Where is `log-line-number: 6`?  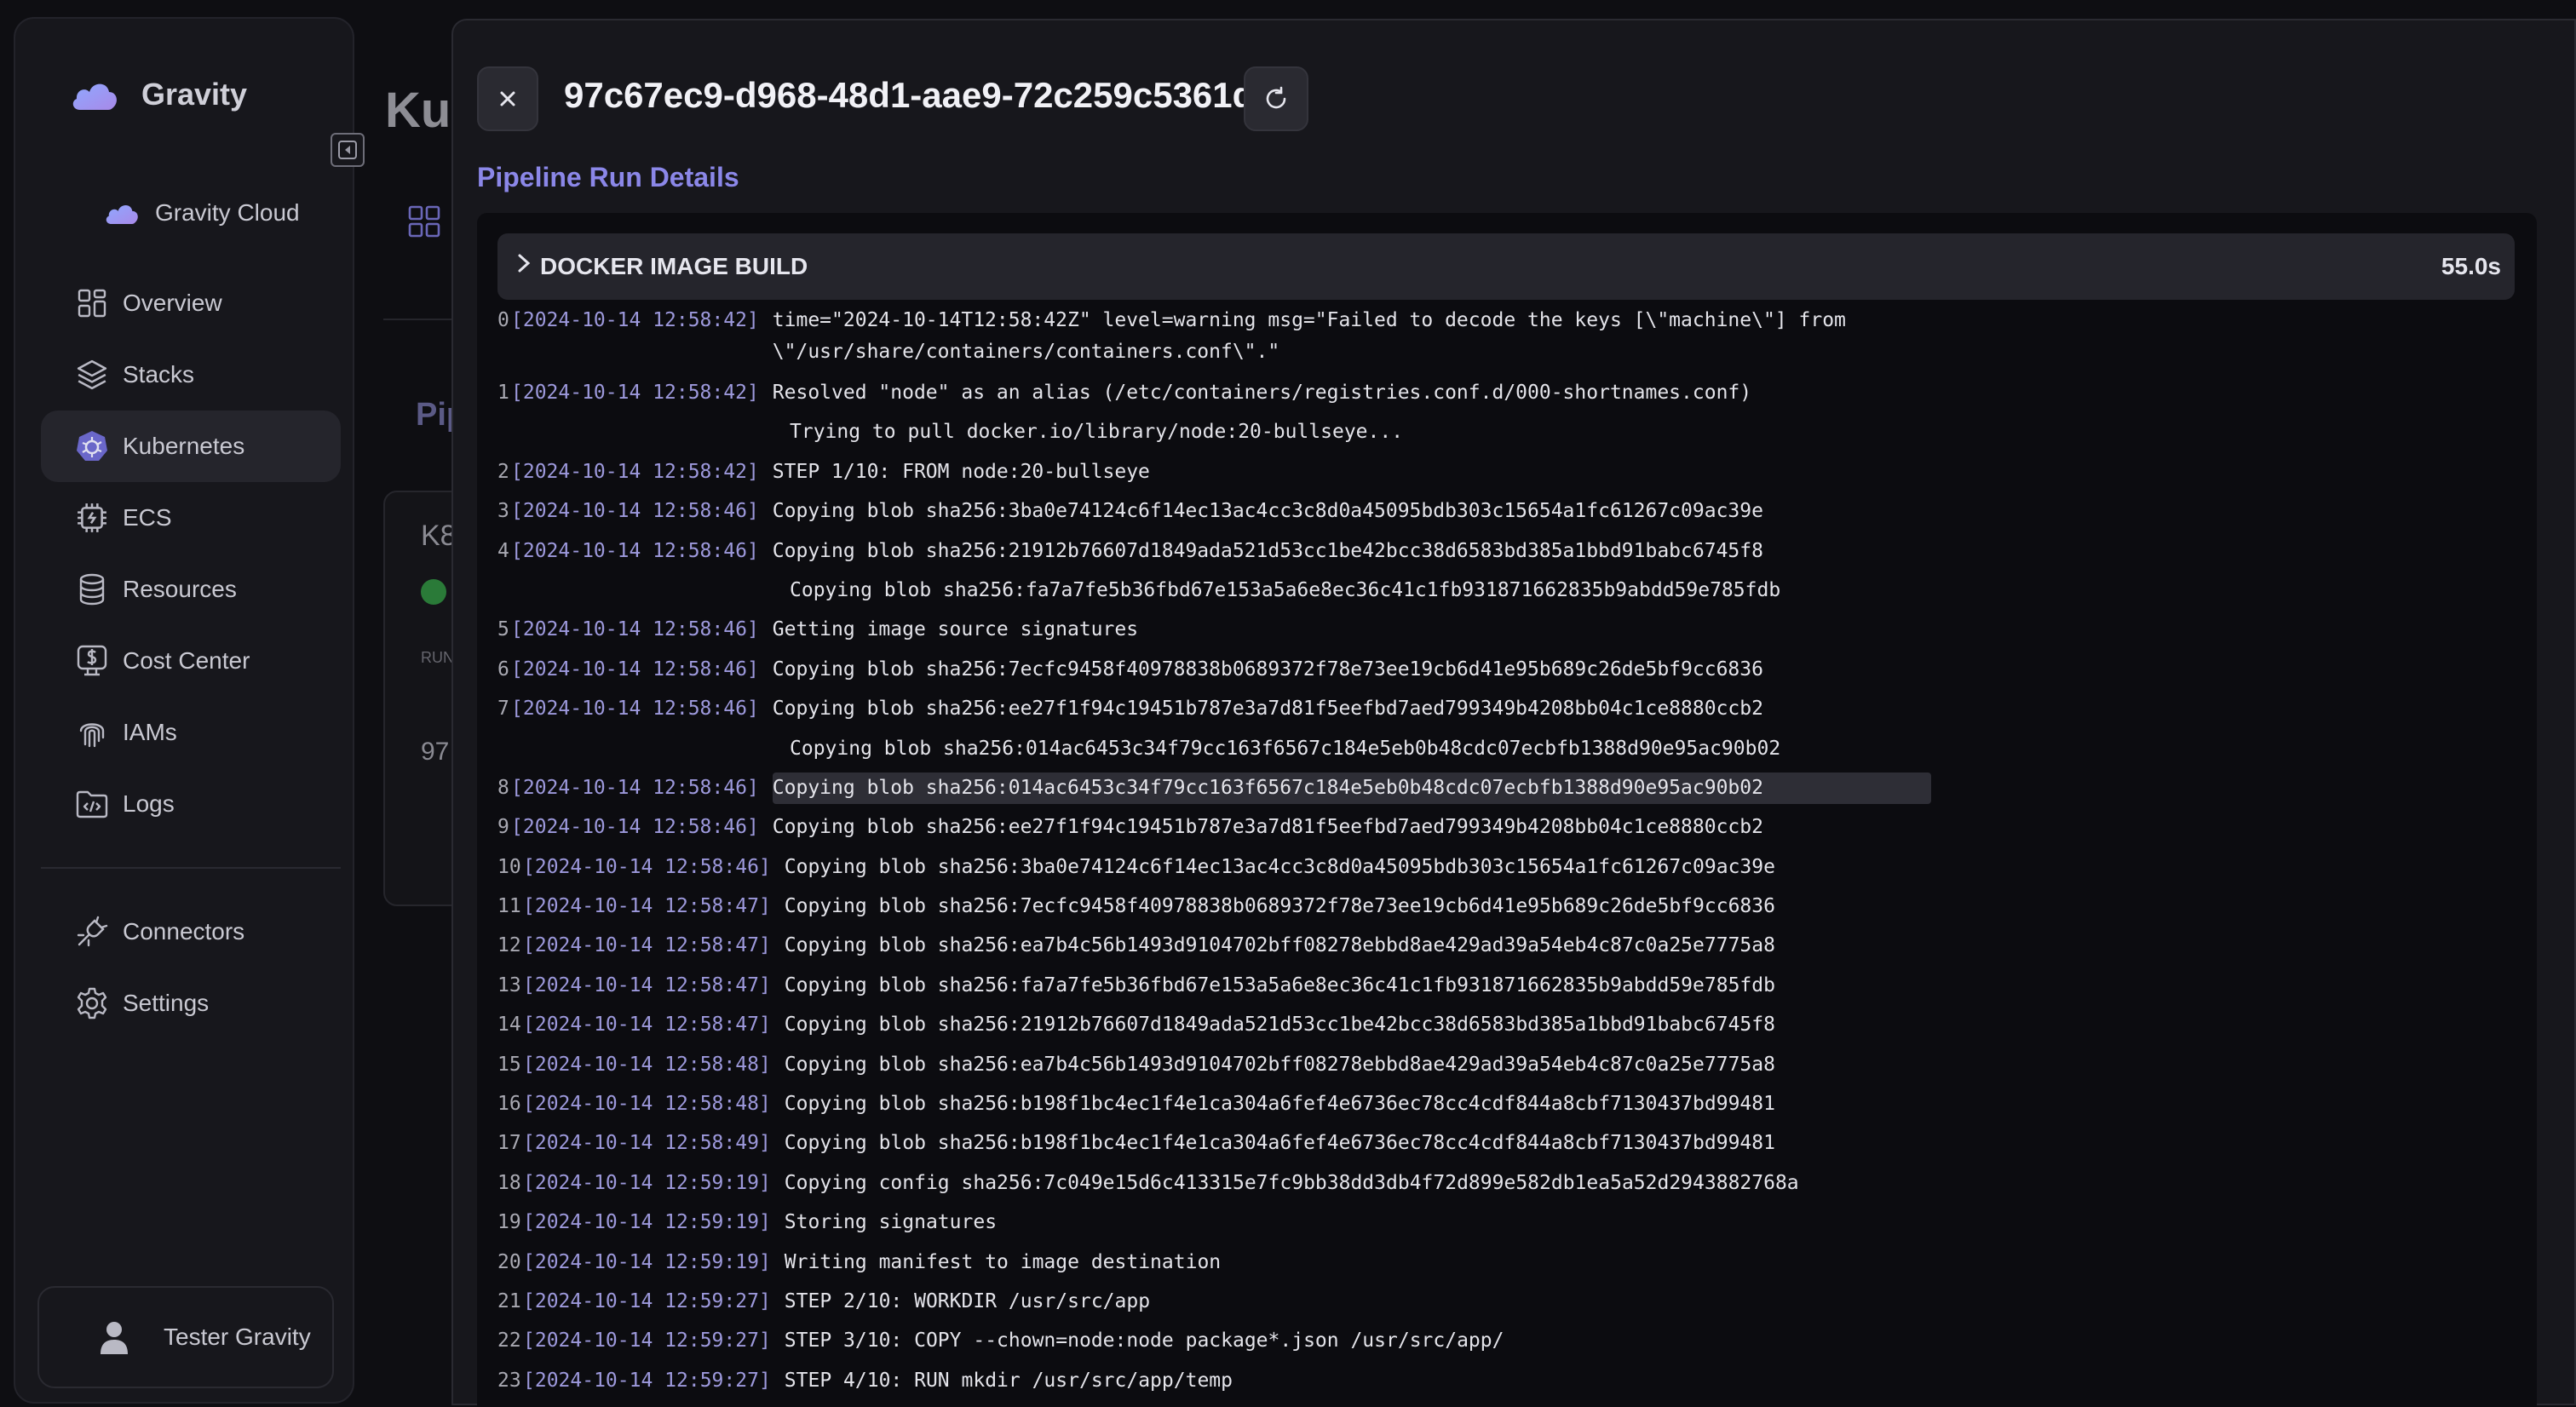
log-line-number: 6 is located at coordinates (503, 669).